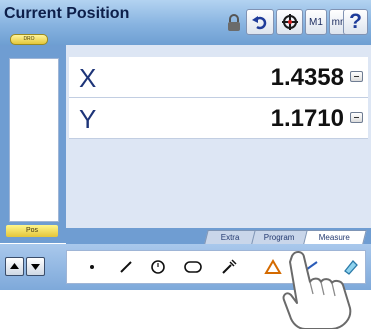 This screenshot has height=329, width=371. Describe the element at coordinates (193, 267) in the screenshot. I see `slot-icon` at that location.